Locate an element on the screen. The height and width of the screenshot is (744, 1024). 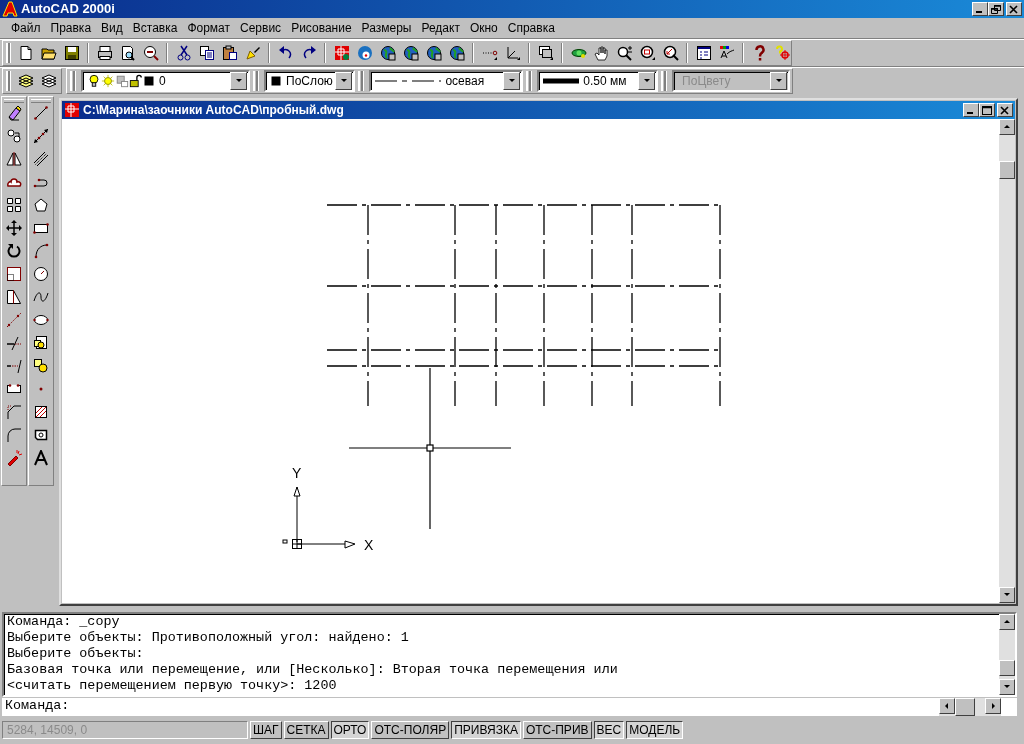
menu-item: Размеры is located at coordinates (386, 28).